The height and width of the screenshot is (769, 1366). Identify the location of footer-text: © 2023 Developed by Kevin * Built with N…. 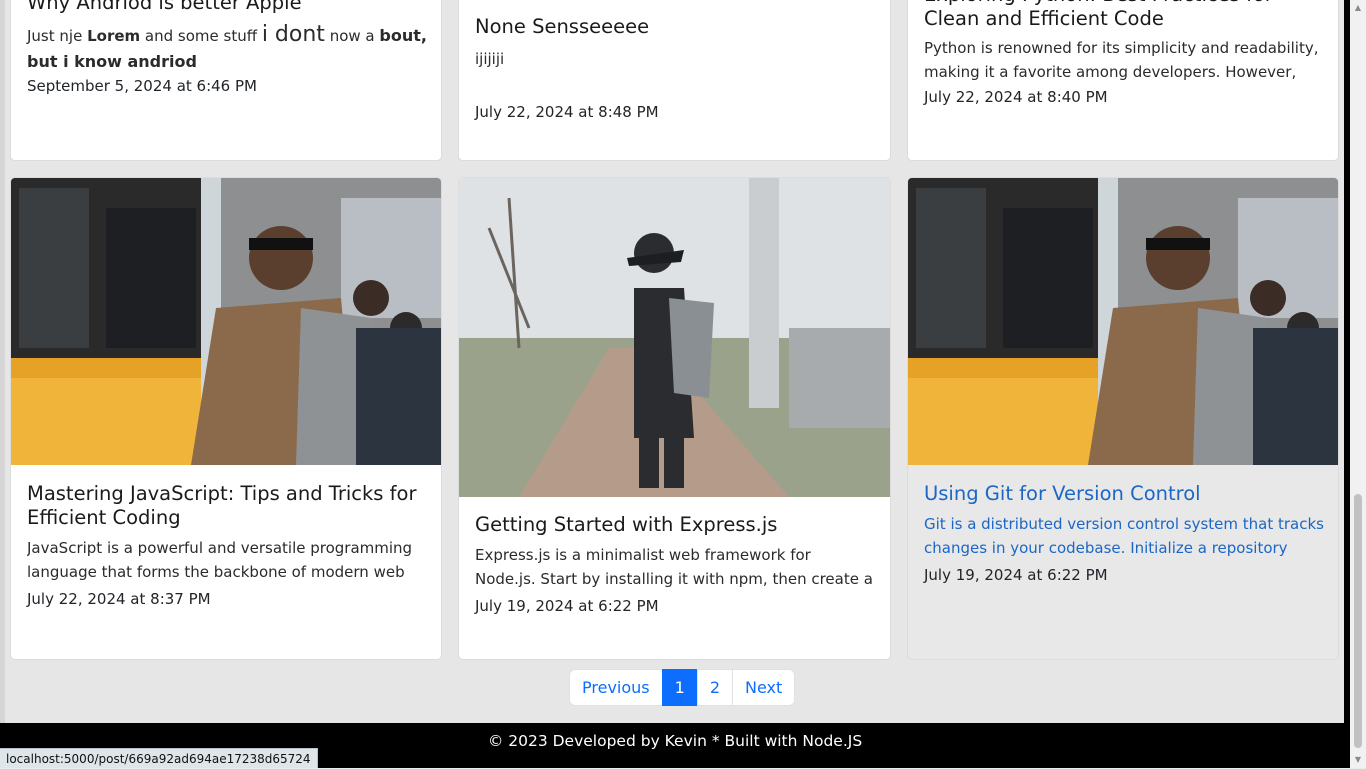
(675, 741).